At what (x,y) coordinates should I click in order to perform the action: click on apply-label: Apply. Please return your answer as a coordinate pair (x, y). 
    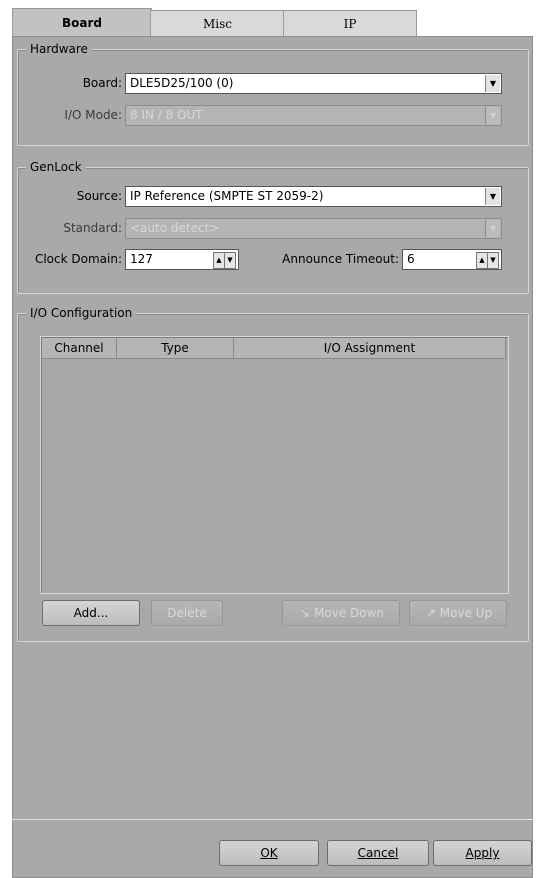
    Looking at the image, I should click on (482, 853).